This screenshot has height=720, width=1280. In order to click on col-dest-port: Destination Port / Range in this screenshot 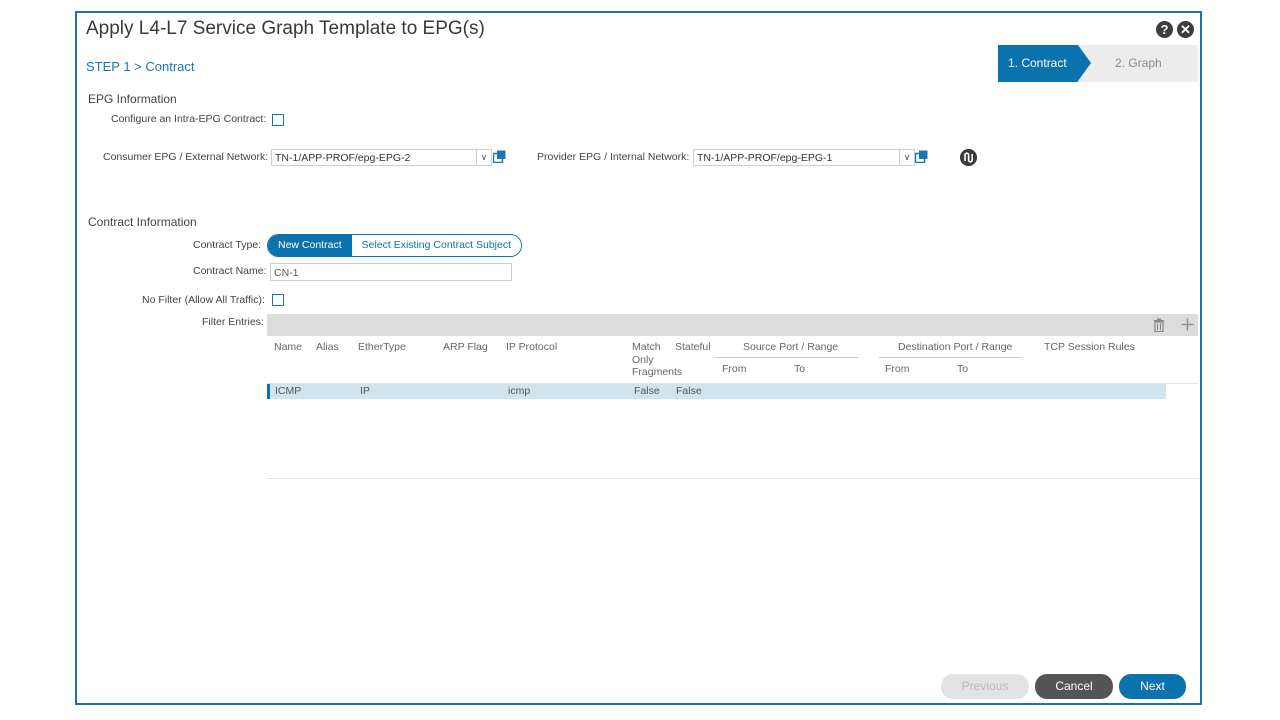, I will do `click(955, 347)`.